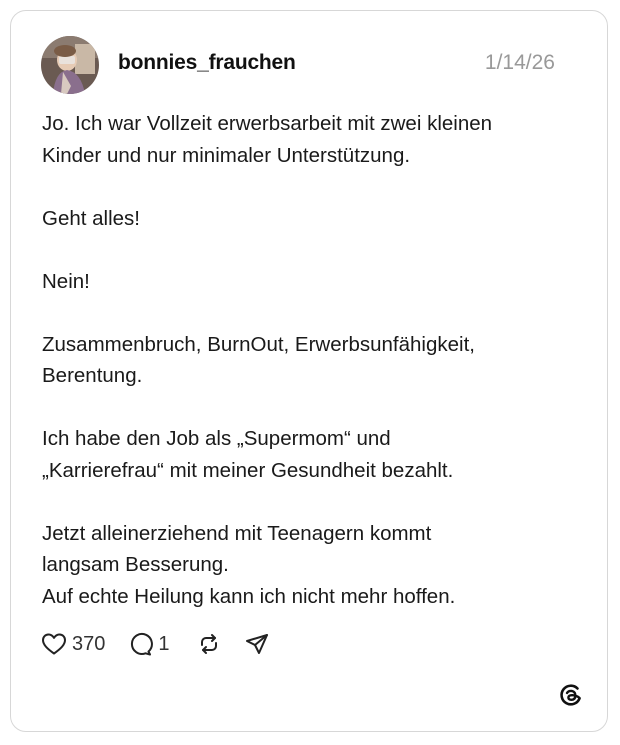 The height and width of the screenshot is (745, 620). I want to click on share-button, so click(257, 644).